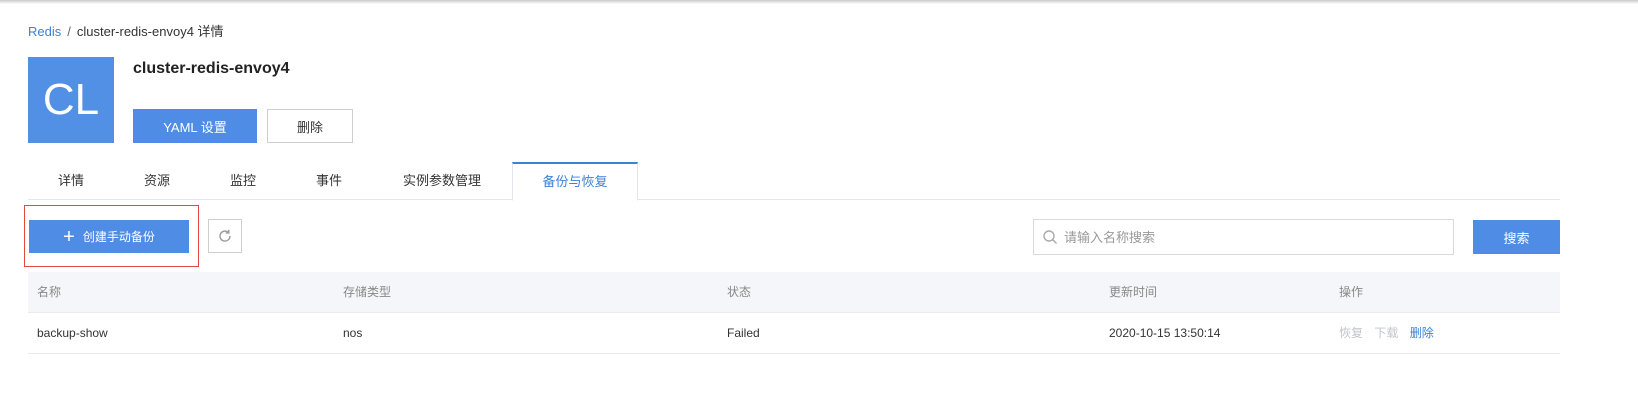  I want to click on create-manual-backup-button: + 创建手动备份, so click(109, 236).